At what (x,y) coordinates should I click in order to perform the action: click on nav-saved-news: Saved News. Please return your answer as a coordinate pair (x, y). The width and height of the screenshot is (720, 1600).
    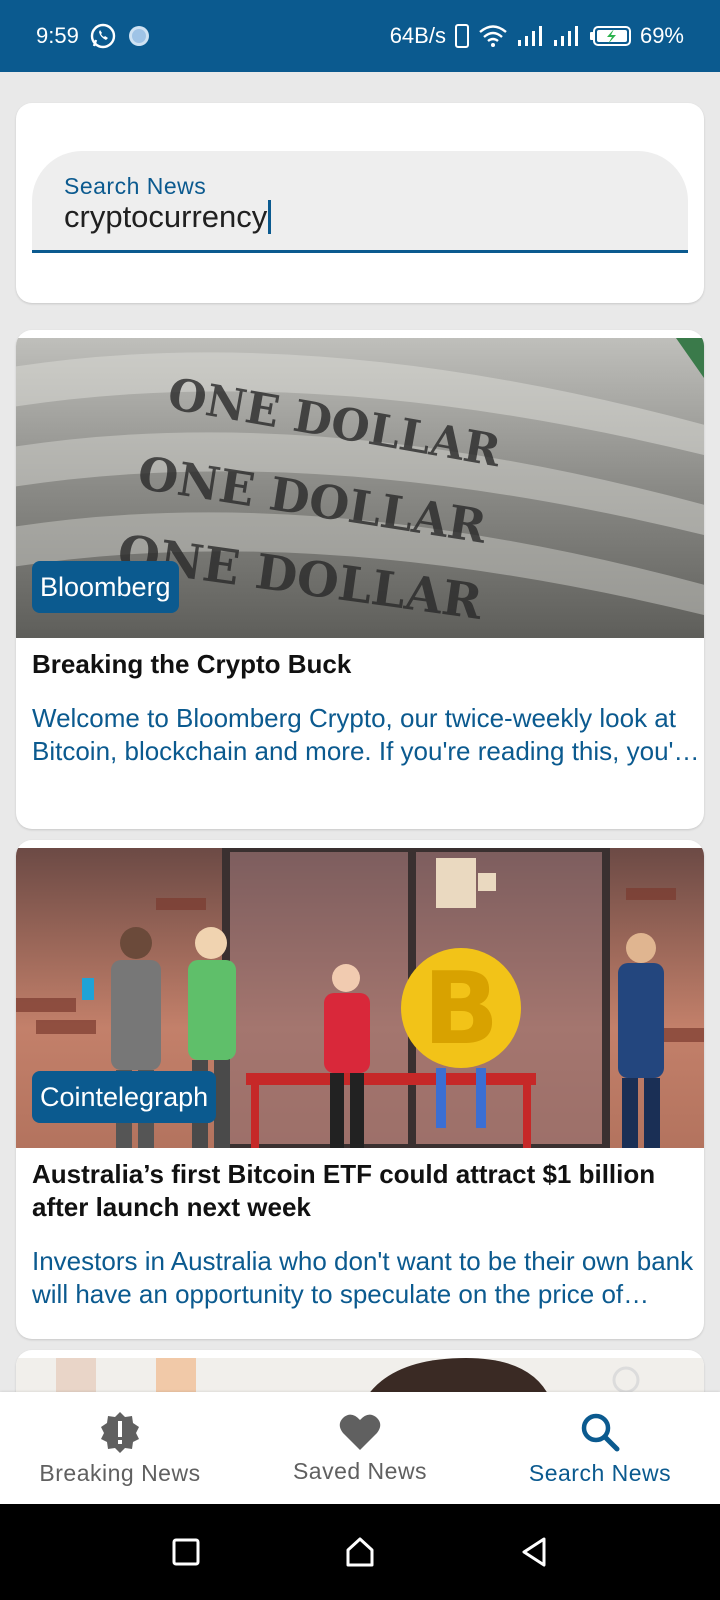
    Looking at the image, I should click on (360, 1448).